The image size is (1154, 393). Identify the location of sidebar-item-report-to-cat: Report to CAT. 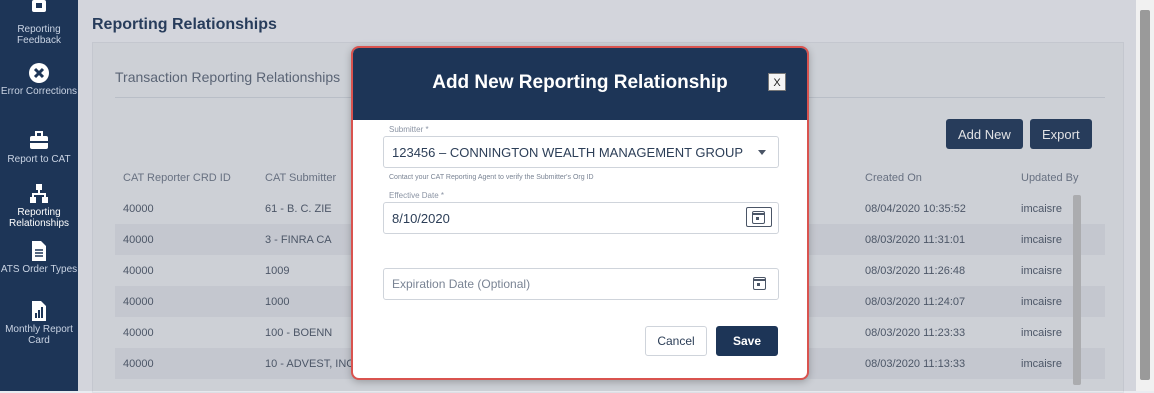
(39, 147).